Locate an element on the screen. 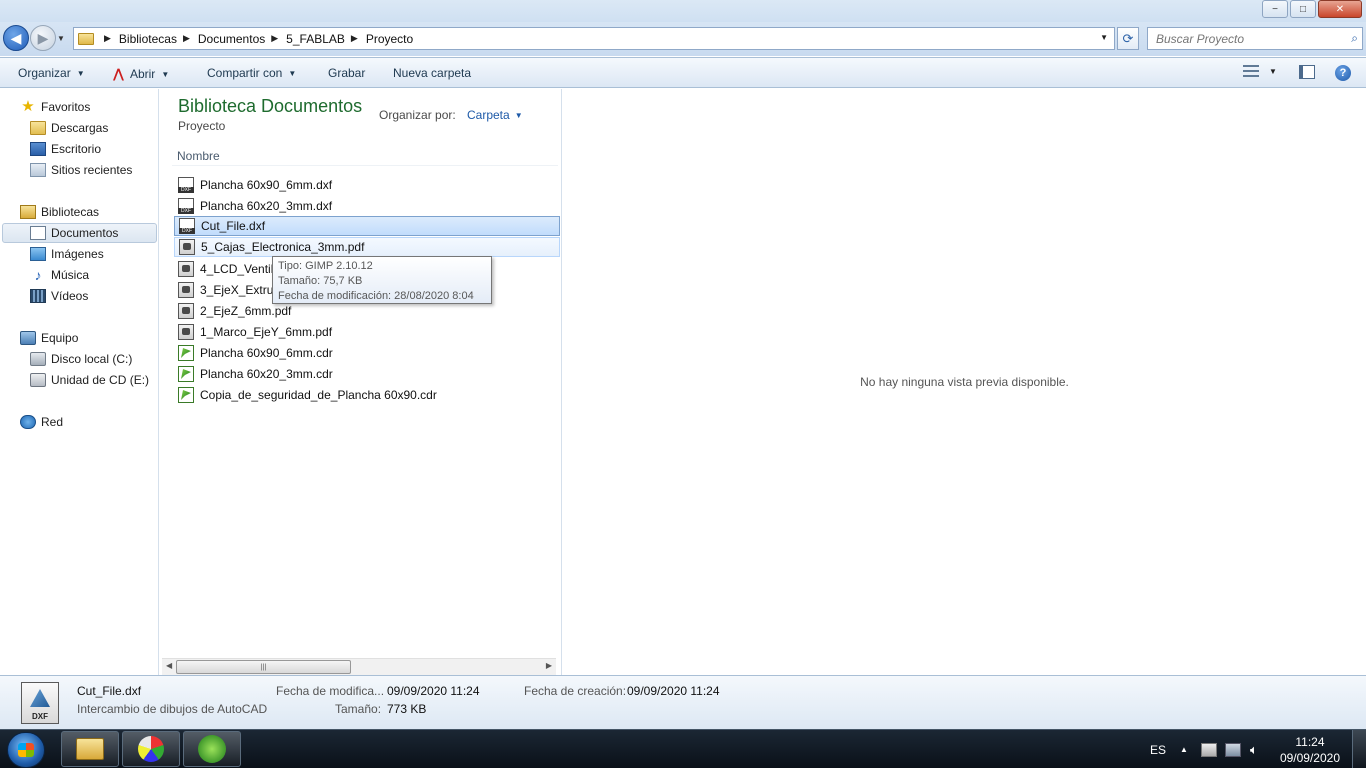 This screenshot has width=1366, height=768. taskbar-paint-button is located at coordinates (151, 749).